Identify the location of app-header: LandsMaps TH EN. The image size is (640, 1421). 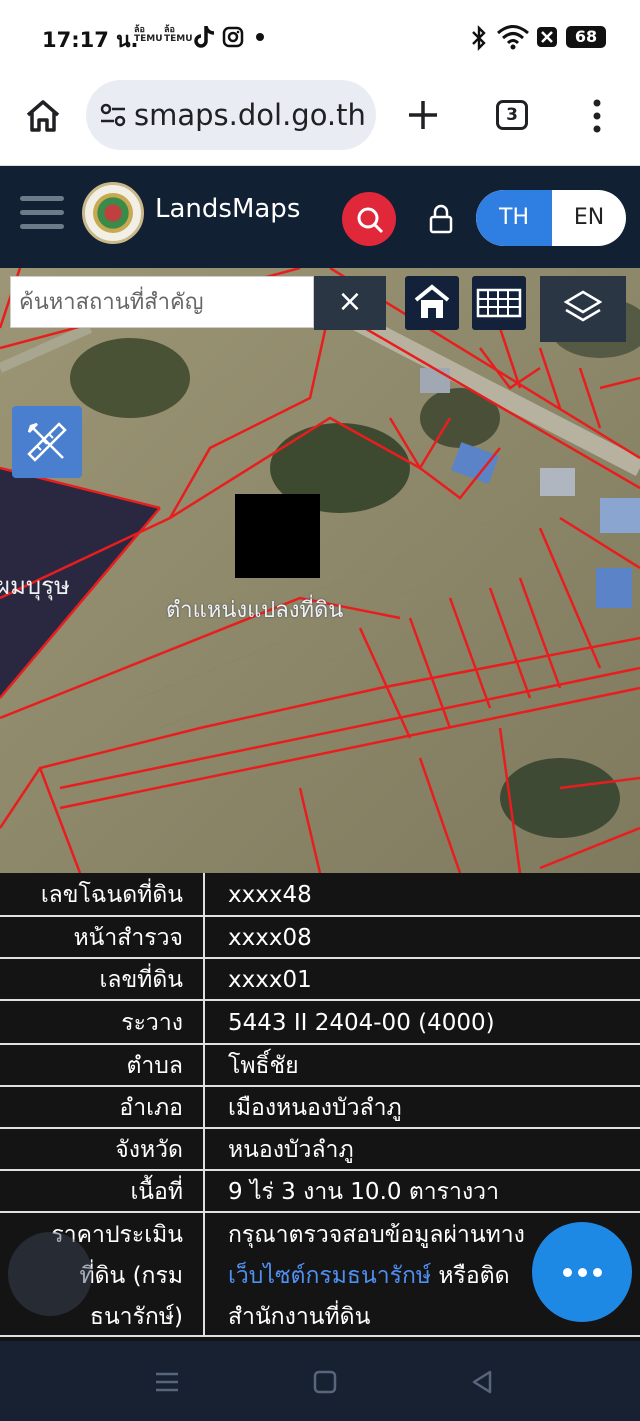
(320, 217).